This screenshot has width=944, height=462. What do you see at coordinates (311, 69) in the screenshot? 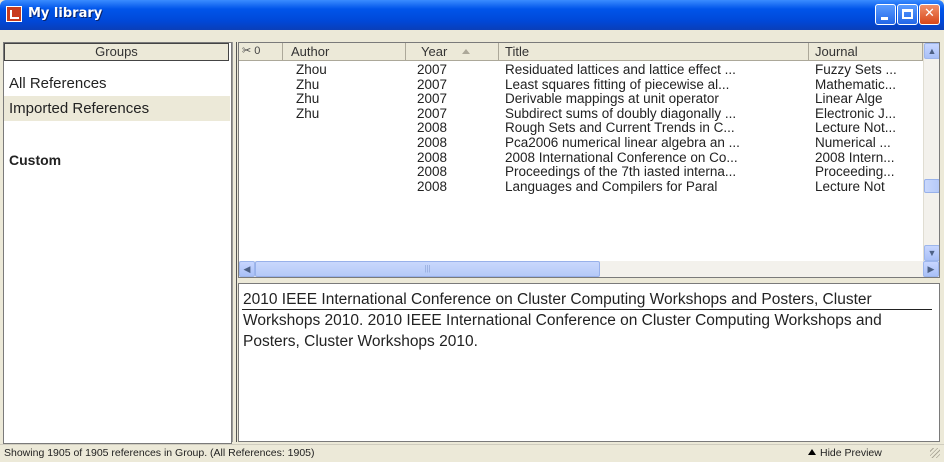
I see `cell-author: Zhou` at bounding box center [311, 69].